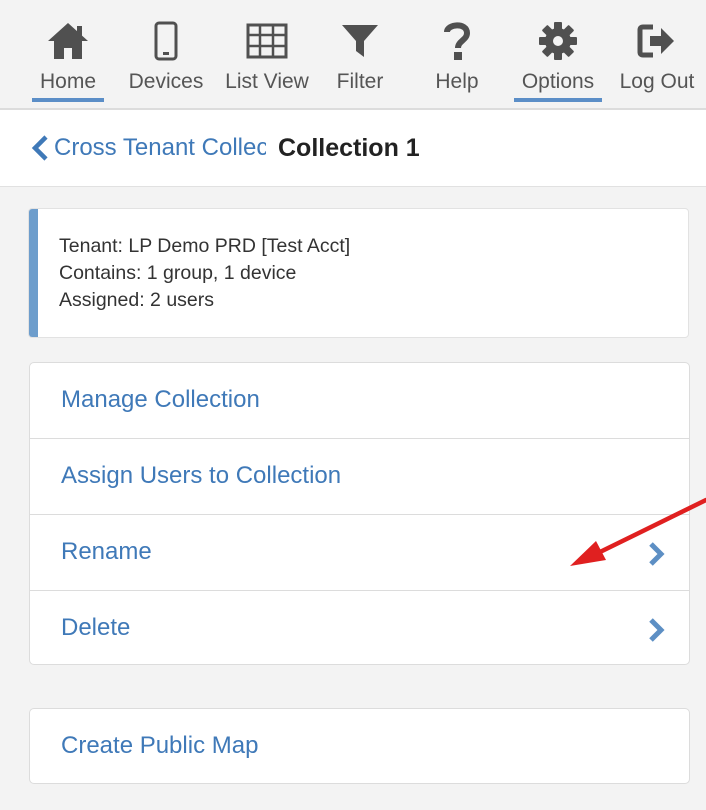  I want to click on create-public-map-button: Create Public Map, so click(359, 746).